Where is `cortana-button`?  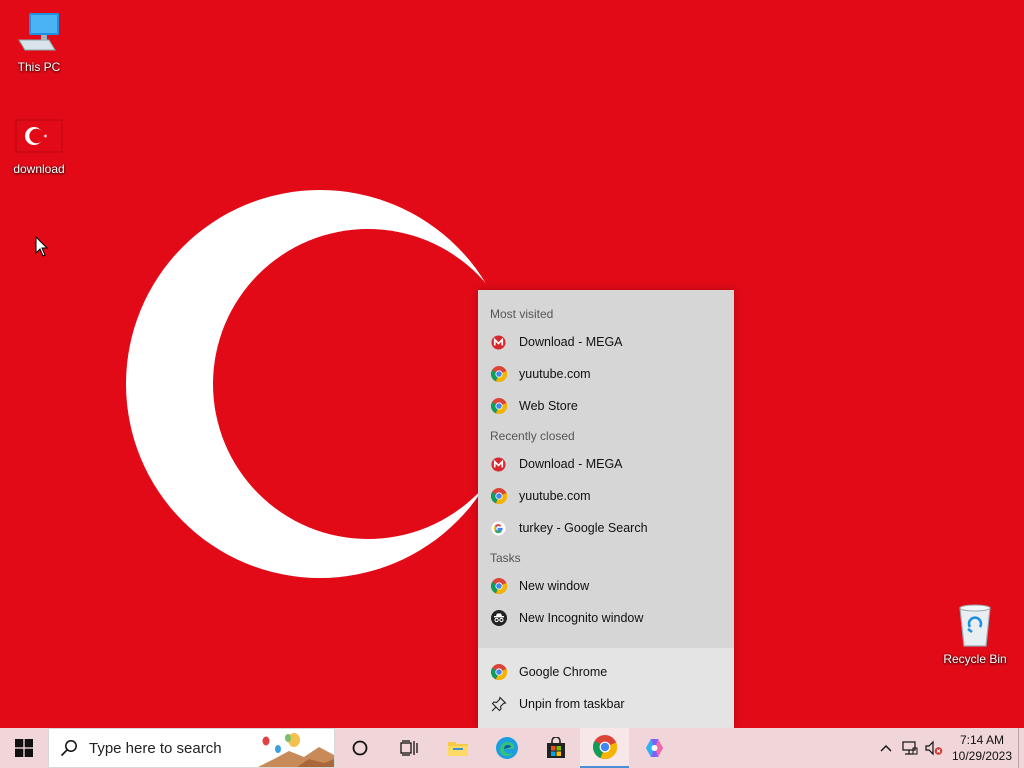 cortana-button is located at coordinates (359, 748).